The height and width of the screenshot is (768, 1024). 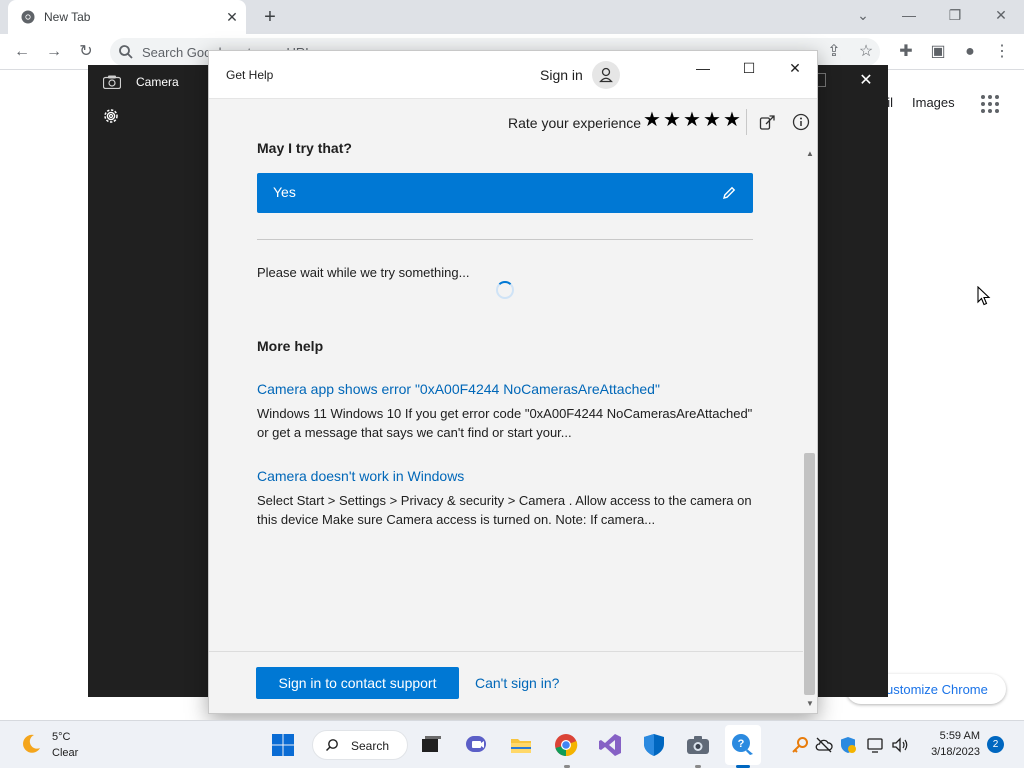 I want to click on notification-badge: 2, so click(x=995, y=744).